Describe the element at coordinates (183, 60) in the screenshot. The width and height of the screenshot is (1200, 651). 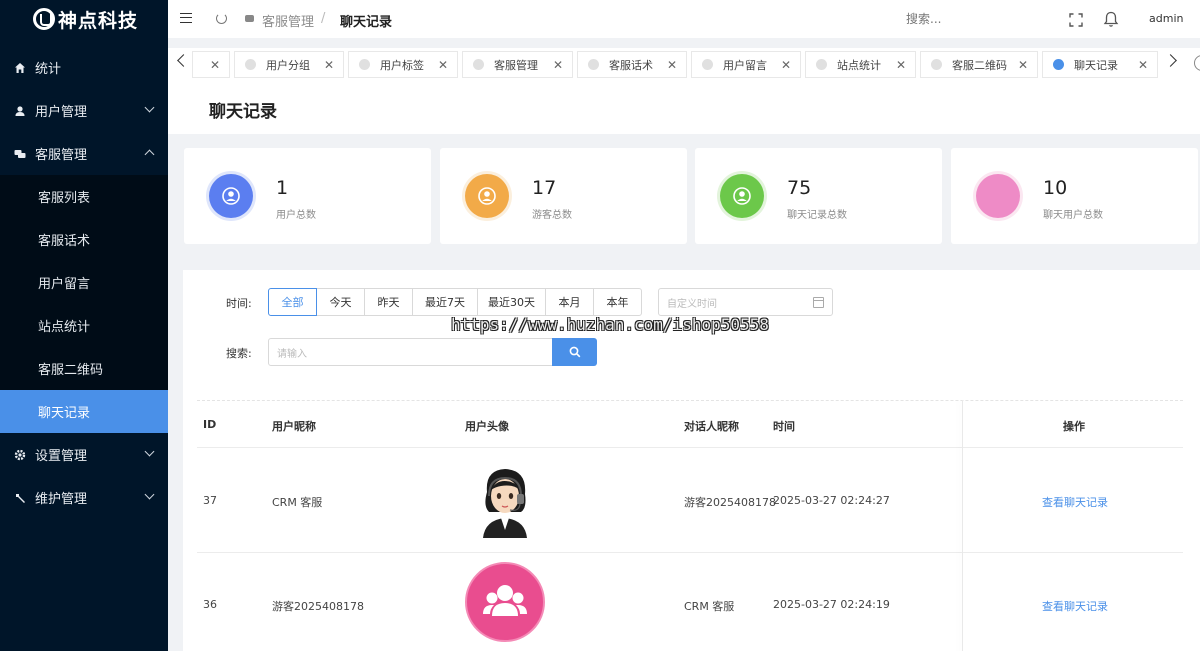
I see `tab-scroll-left-icon` at that location.